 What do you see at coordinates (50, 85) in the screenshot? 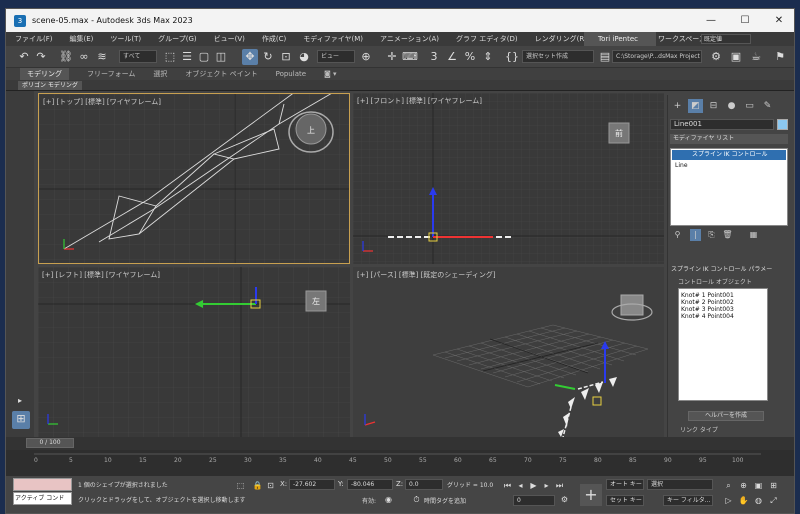
I see `polygon-modeling-panel: ポリゴン モデリング` at bounding box center [50, 85].